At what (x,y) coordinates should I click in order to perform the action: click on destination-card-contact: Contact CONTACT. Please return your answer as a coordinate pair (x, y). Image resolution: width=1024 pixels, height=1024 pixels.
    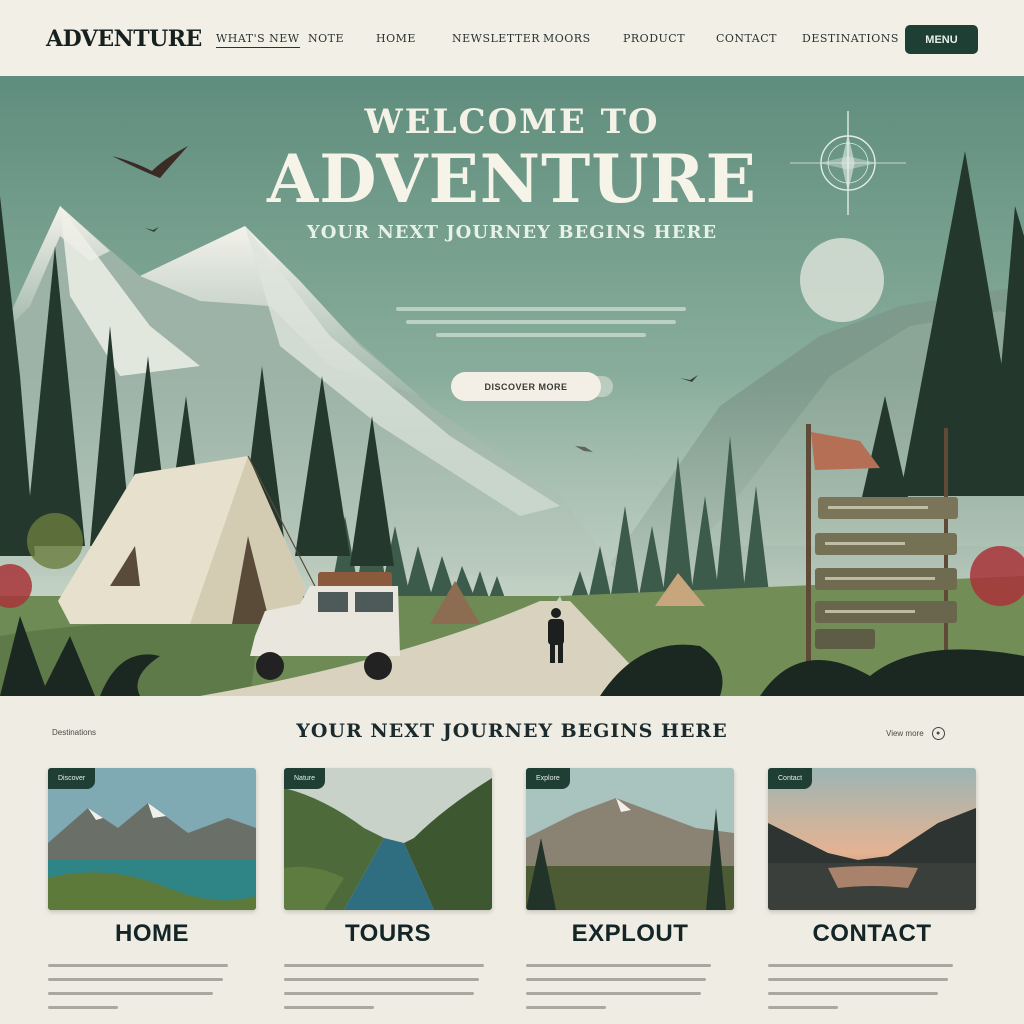
    Looking at the image, I should click on (872, 894).